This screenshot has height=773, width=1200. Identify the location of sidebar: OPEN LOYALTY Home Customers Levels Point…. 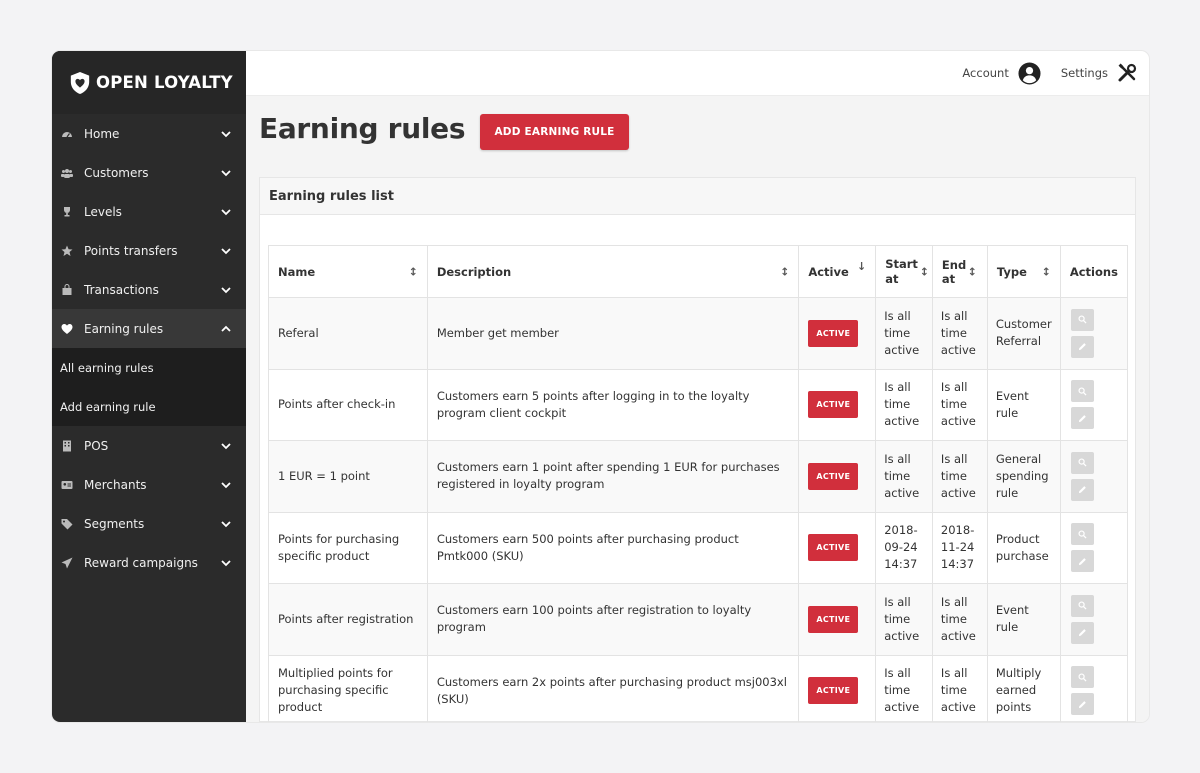
(149, 386).